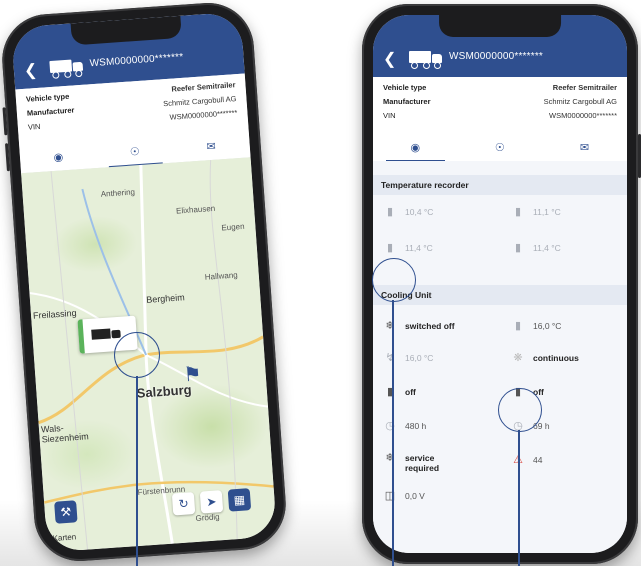 This screenshot has height=566, width=641. I want to click on wrench-icon: ⚒, so click(65, 512).